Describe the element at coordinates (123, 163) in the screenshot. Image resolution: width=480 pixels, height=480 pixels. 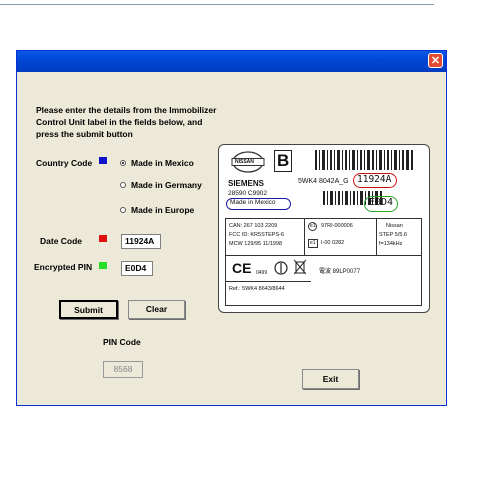
I see `radio-selected-icon` at that location.